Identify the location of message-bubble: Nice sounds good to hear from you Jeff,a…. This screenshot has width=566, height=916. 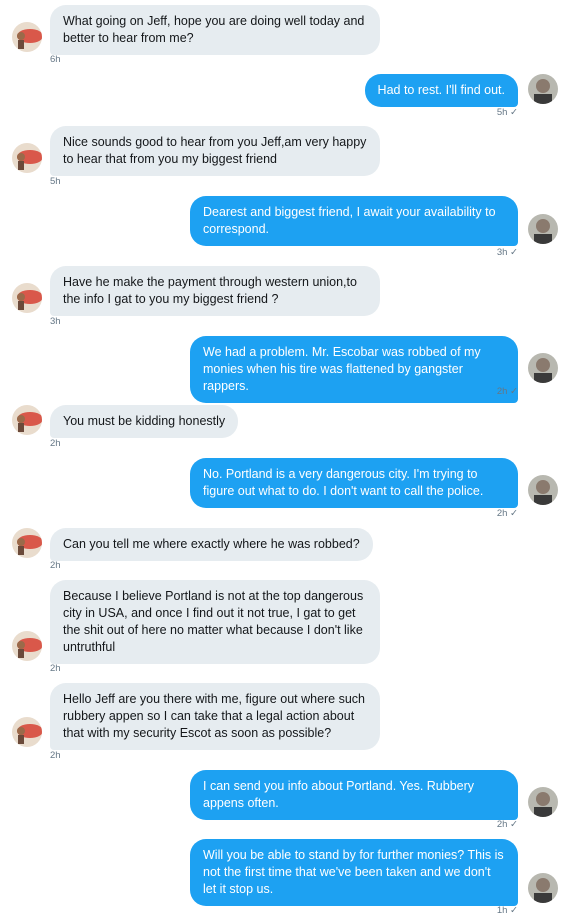
(215, 151).